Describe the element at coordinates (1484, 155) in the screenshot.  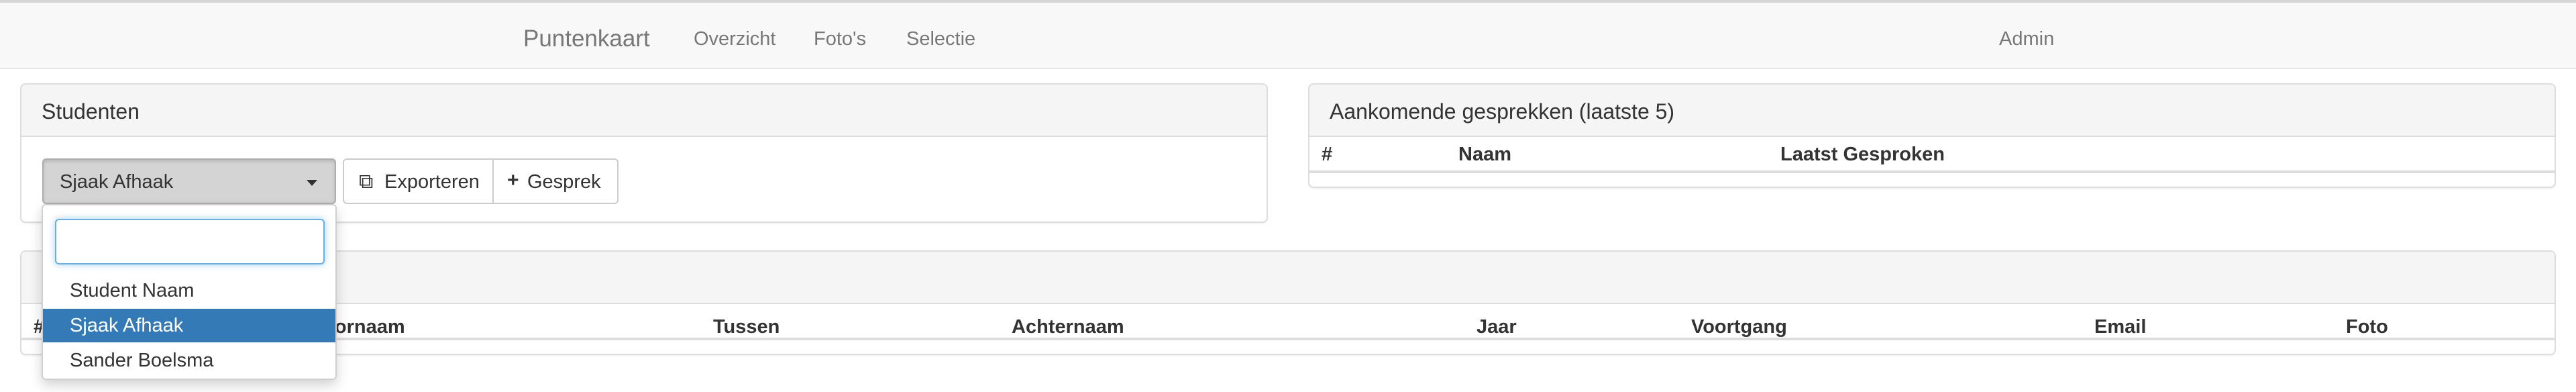
I see `gesprekken-col-naam: Naam` at that location.